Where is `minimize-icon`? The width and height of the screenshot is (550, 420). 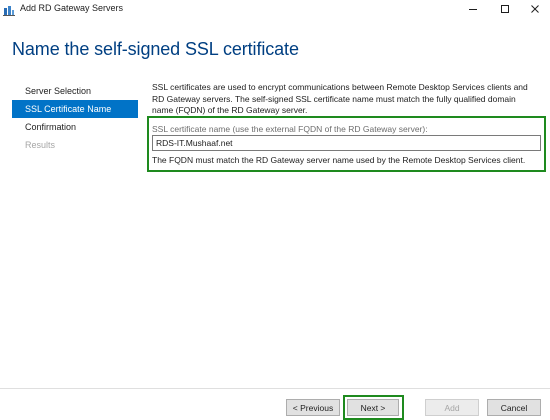
minimize-icon is located at coordinates (473, 9).